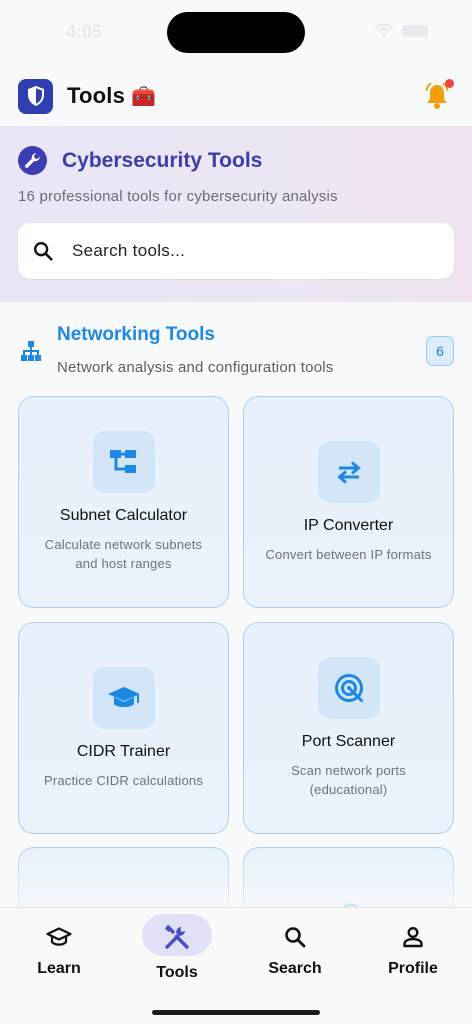 Image resolution: width=472 pixels, height=1024 pixels. What do you see at coordinates (384, 30) in the screenshot?
I see `wifi-icon` at bounding box center [384, 30].